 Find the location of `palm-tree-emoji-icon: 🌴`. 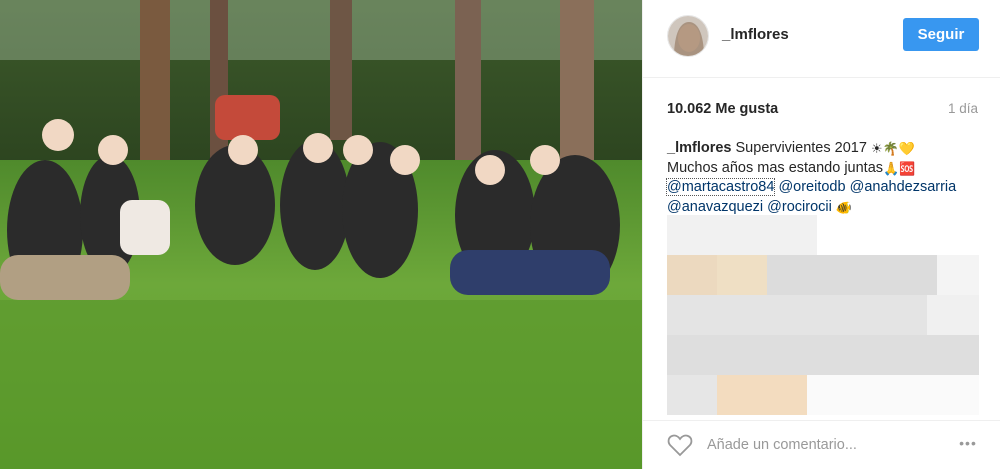

palm-tree-emoji-icon: 🌴 is located at coordinates (890, 148).